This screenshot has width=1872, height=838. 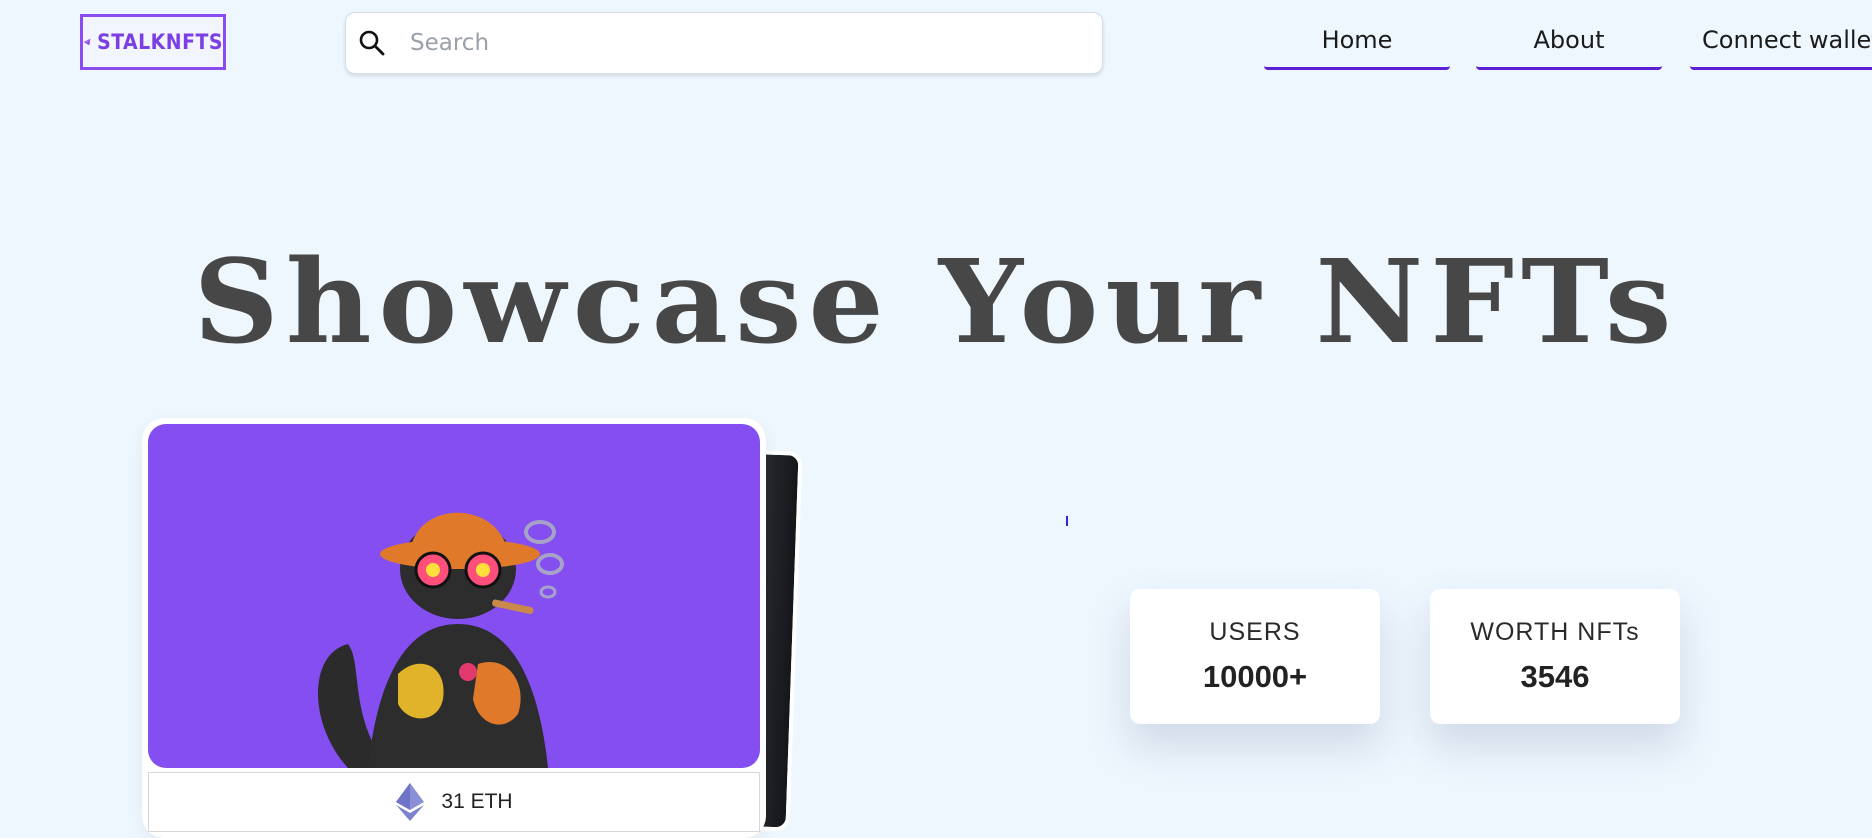 I want to click on search-input, so click(x=730, y=43).